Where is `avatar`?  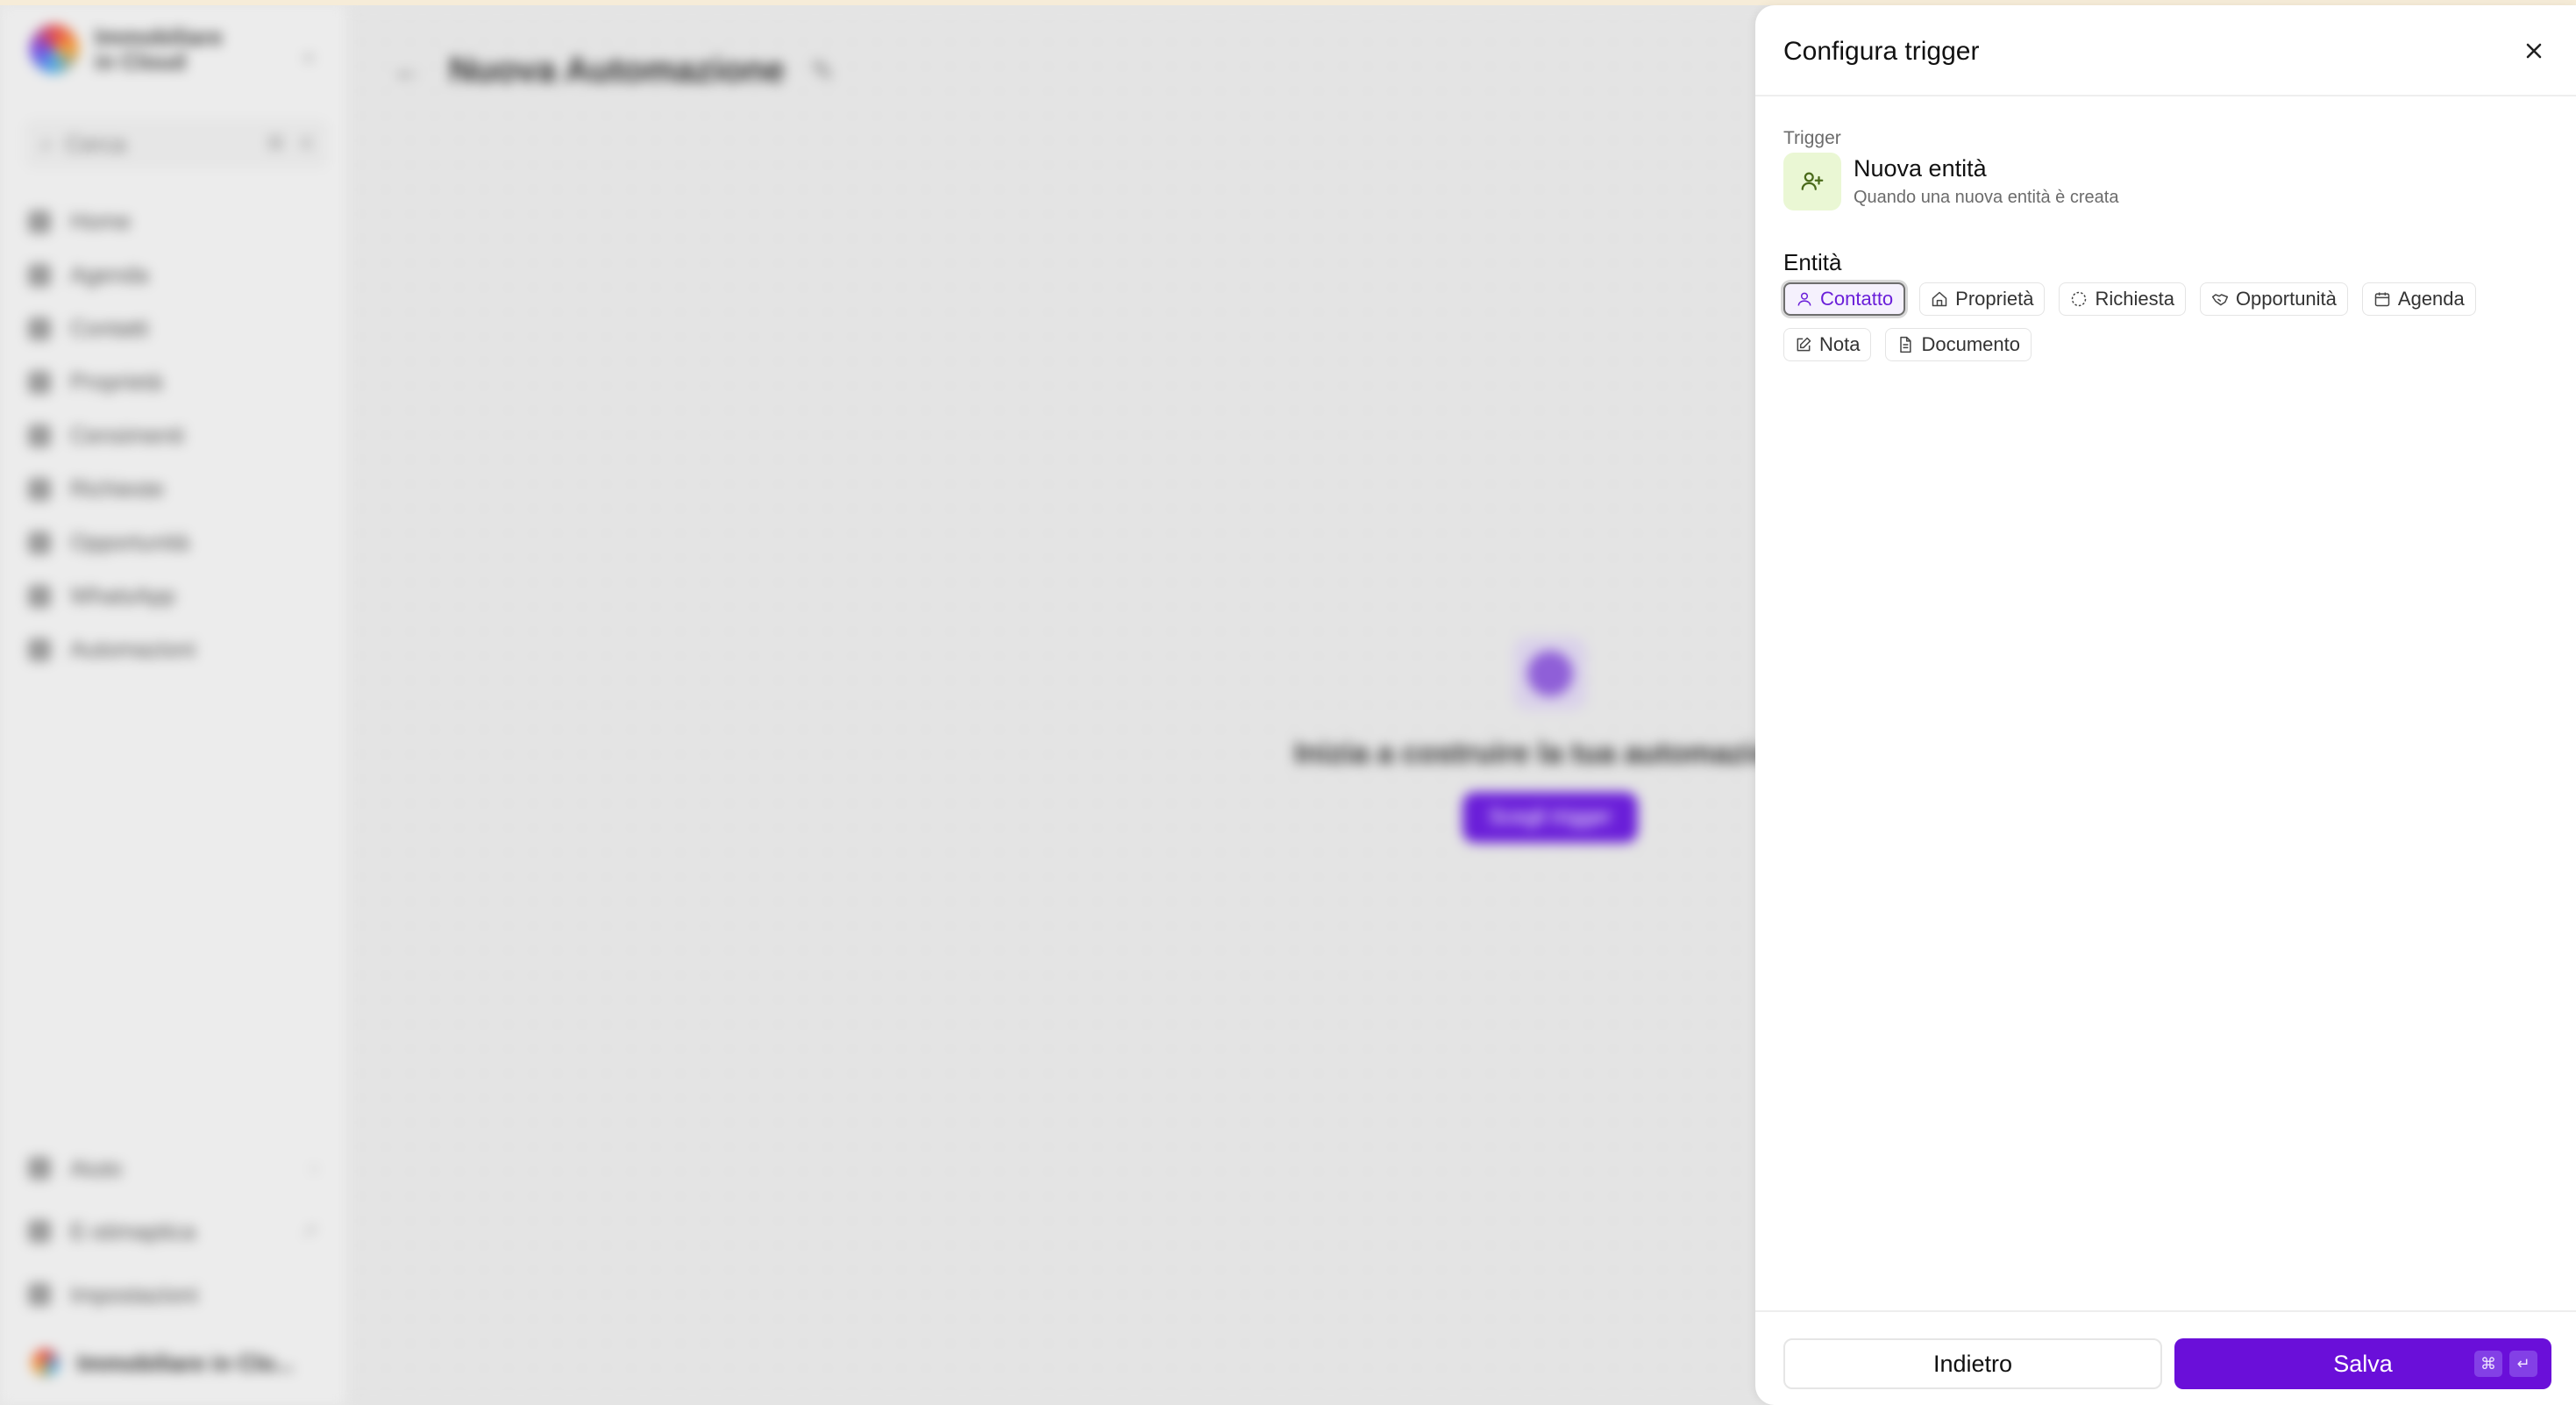
avatar is located at coordinates (46, 1363).